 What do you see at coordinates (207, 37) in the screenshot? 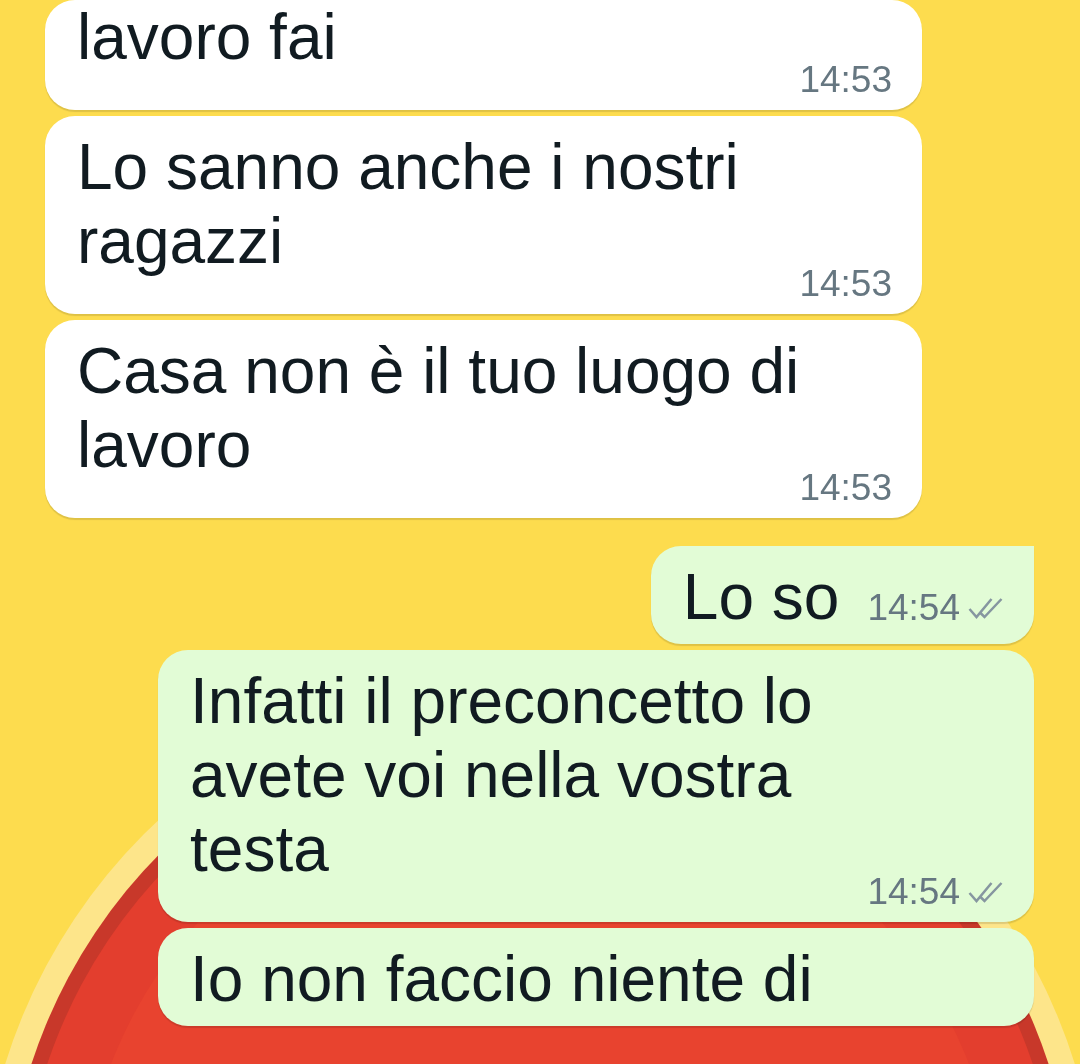
I see `message-text: lavoro fai` at bounding box center [207, 37].